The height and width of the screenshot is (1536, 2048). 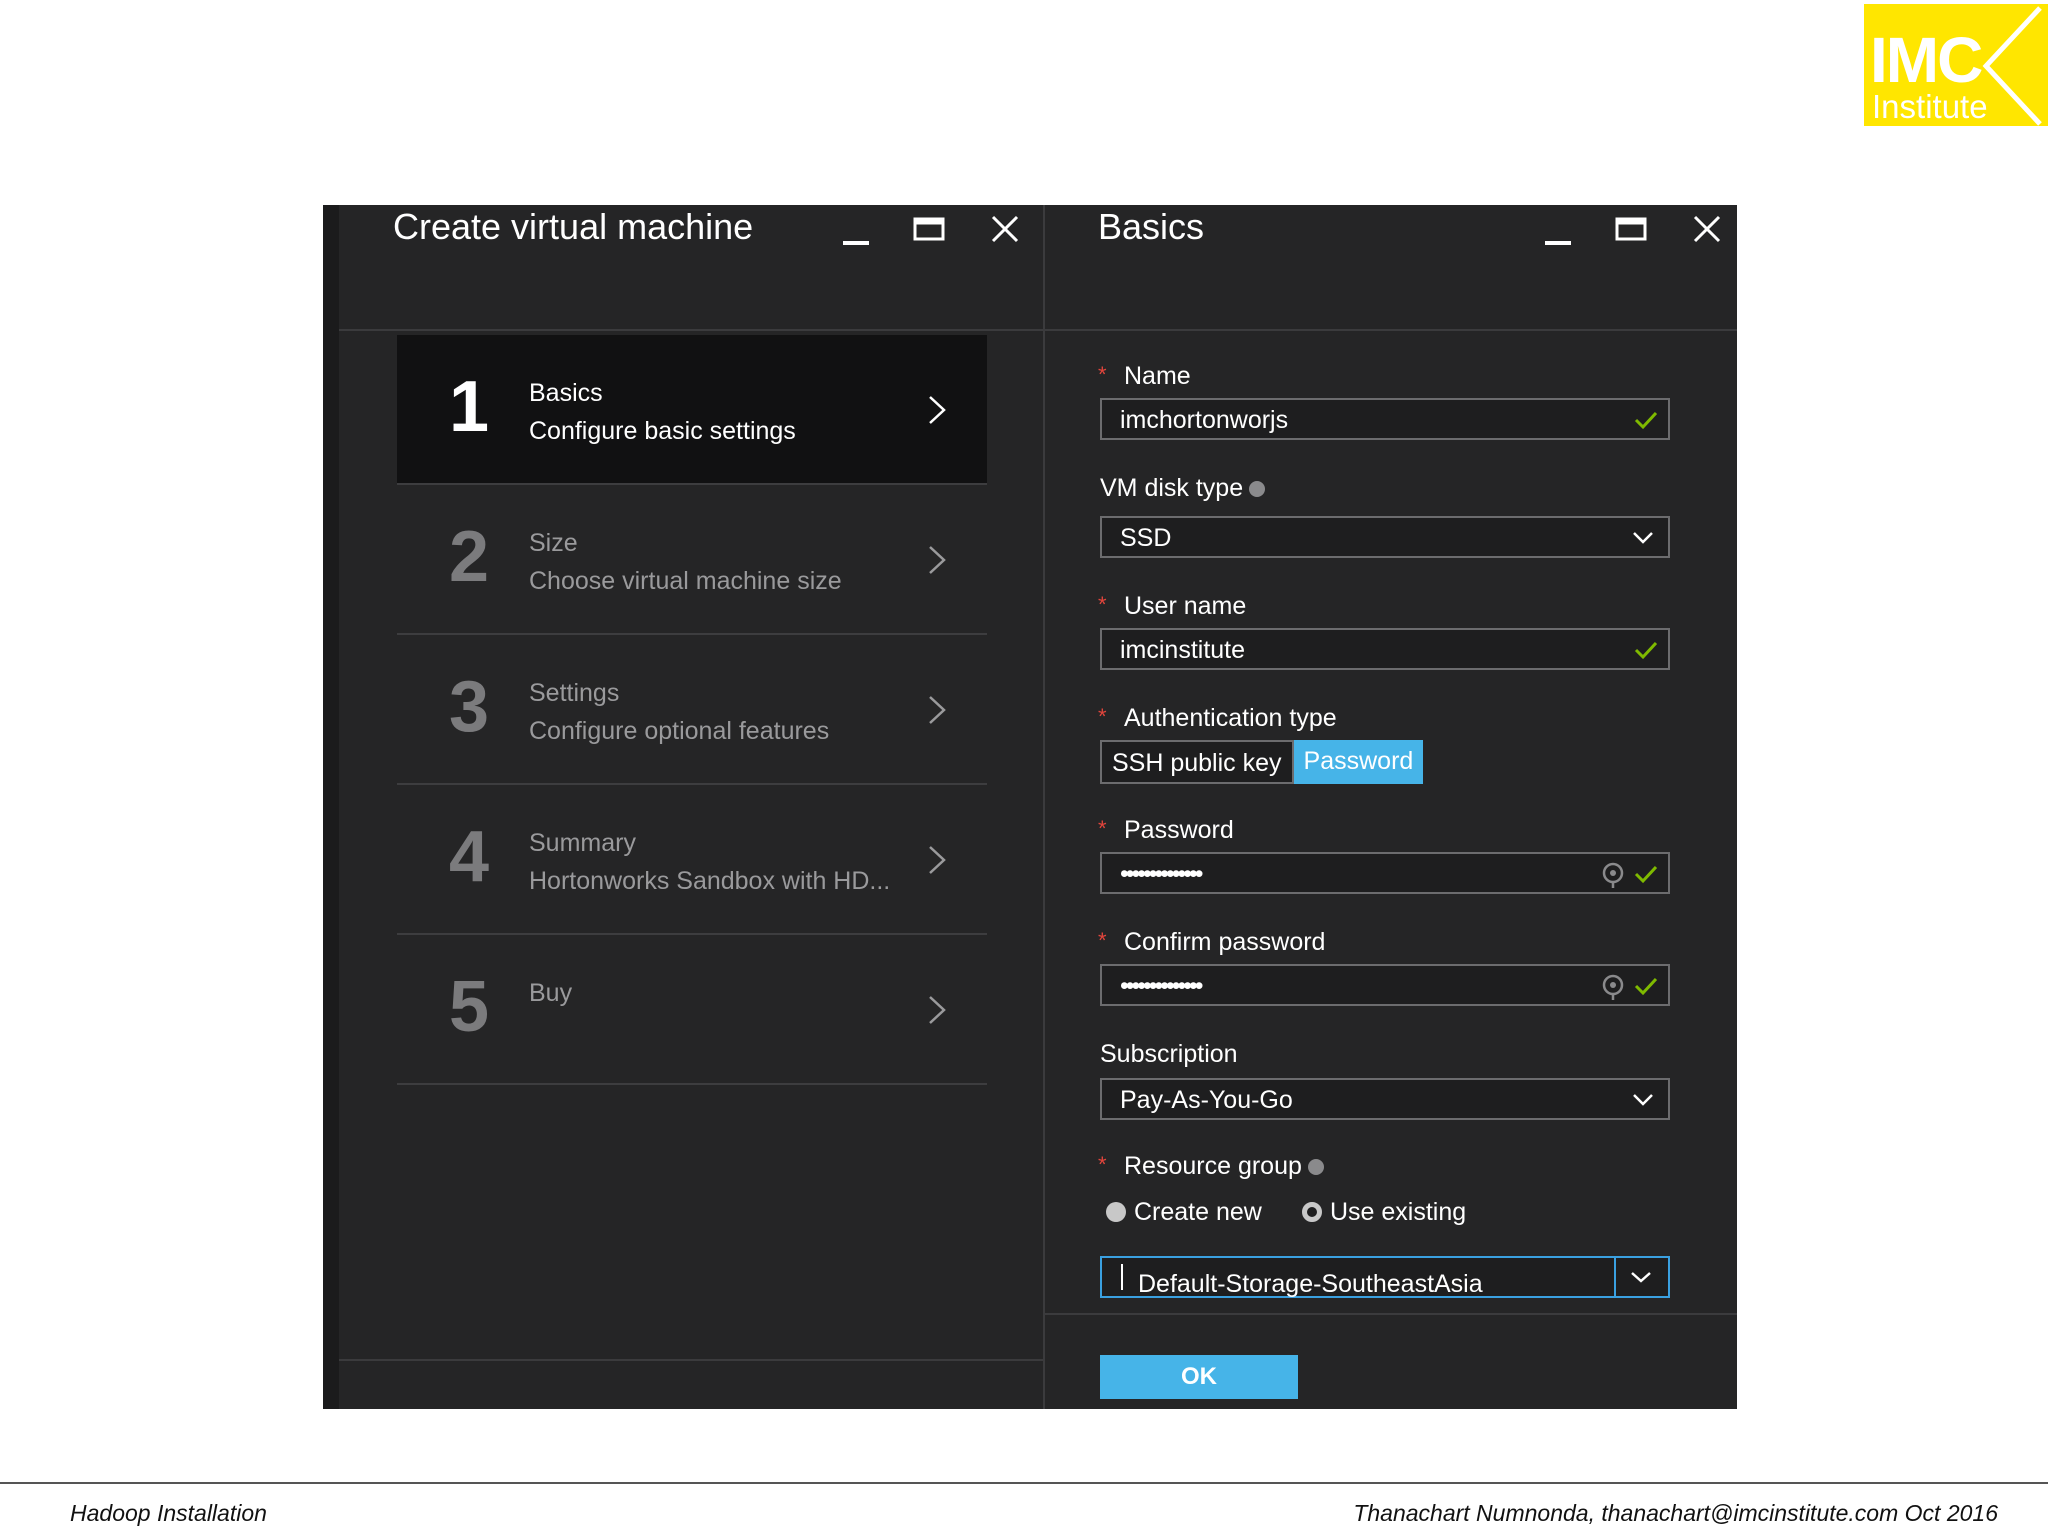 I want to click on blade-divider, so click(x=1044, y=807).